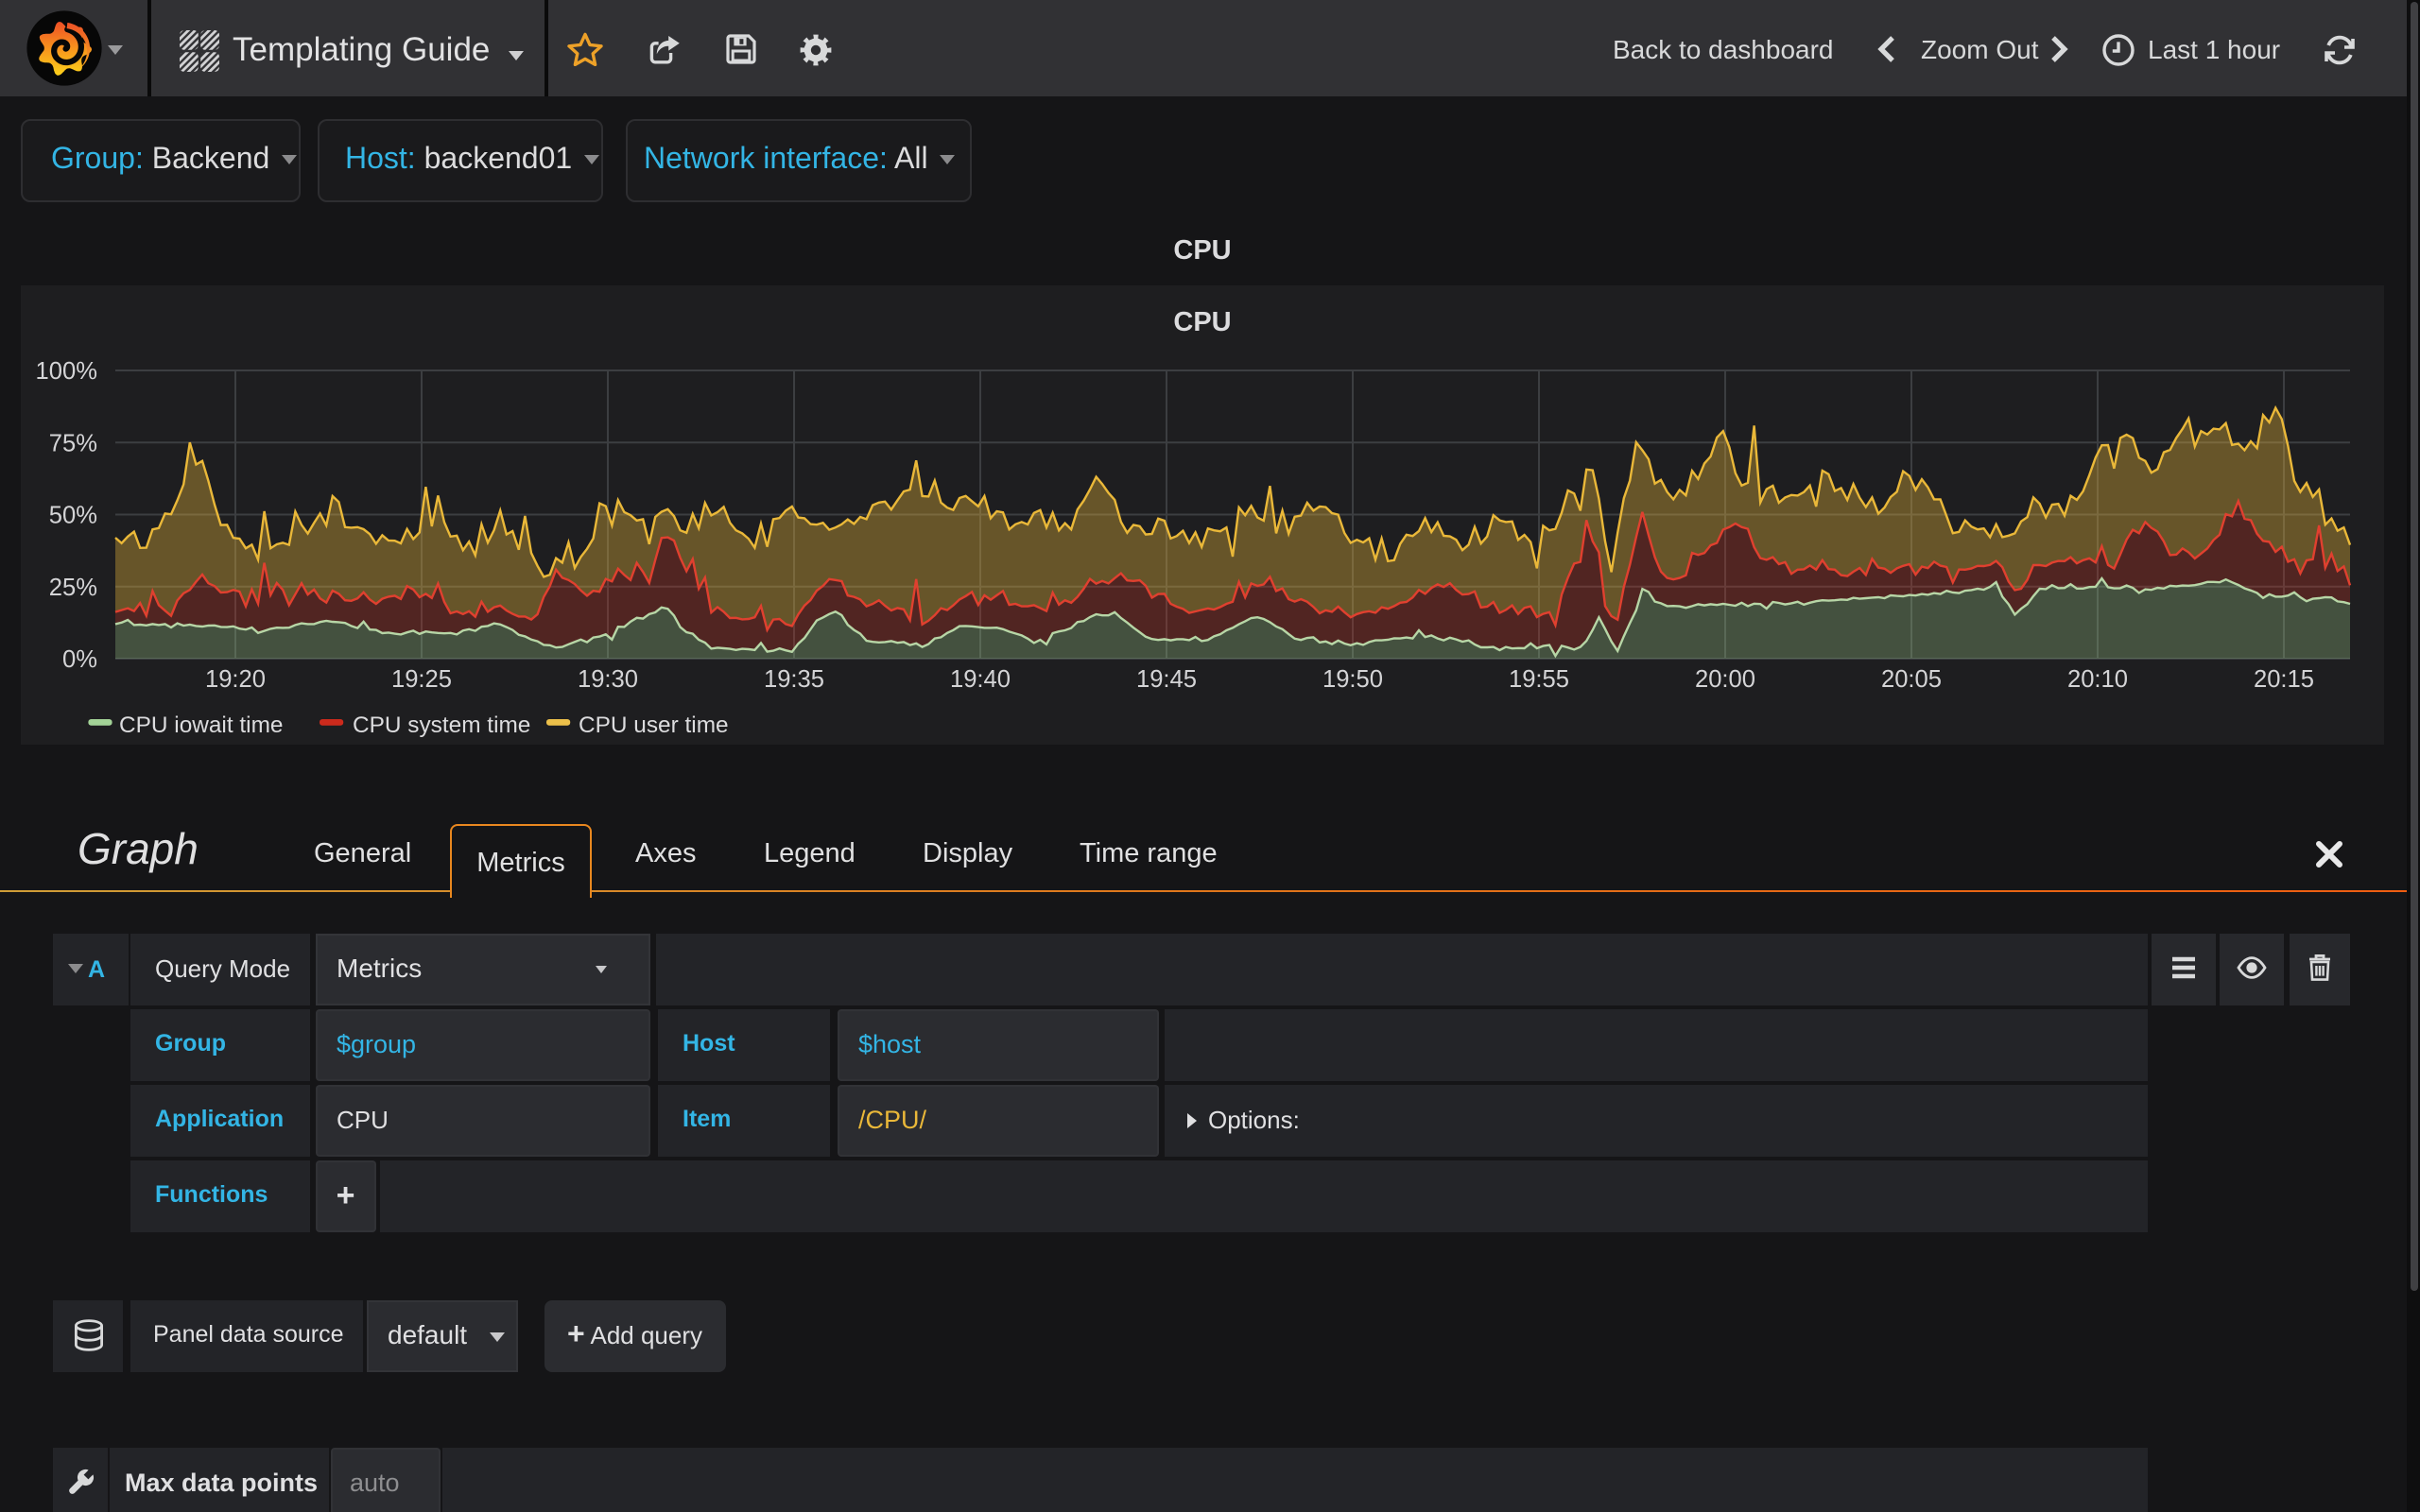 The width and height of the screenshot is (2420, 1512). What do you see at coordinates (441, 724) in the screenshot?
I see `svg-text: CPU system time` at bounding box center [441, 724].